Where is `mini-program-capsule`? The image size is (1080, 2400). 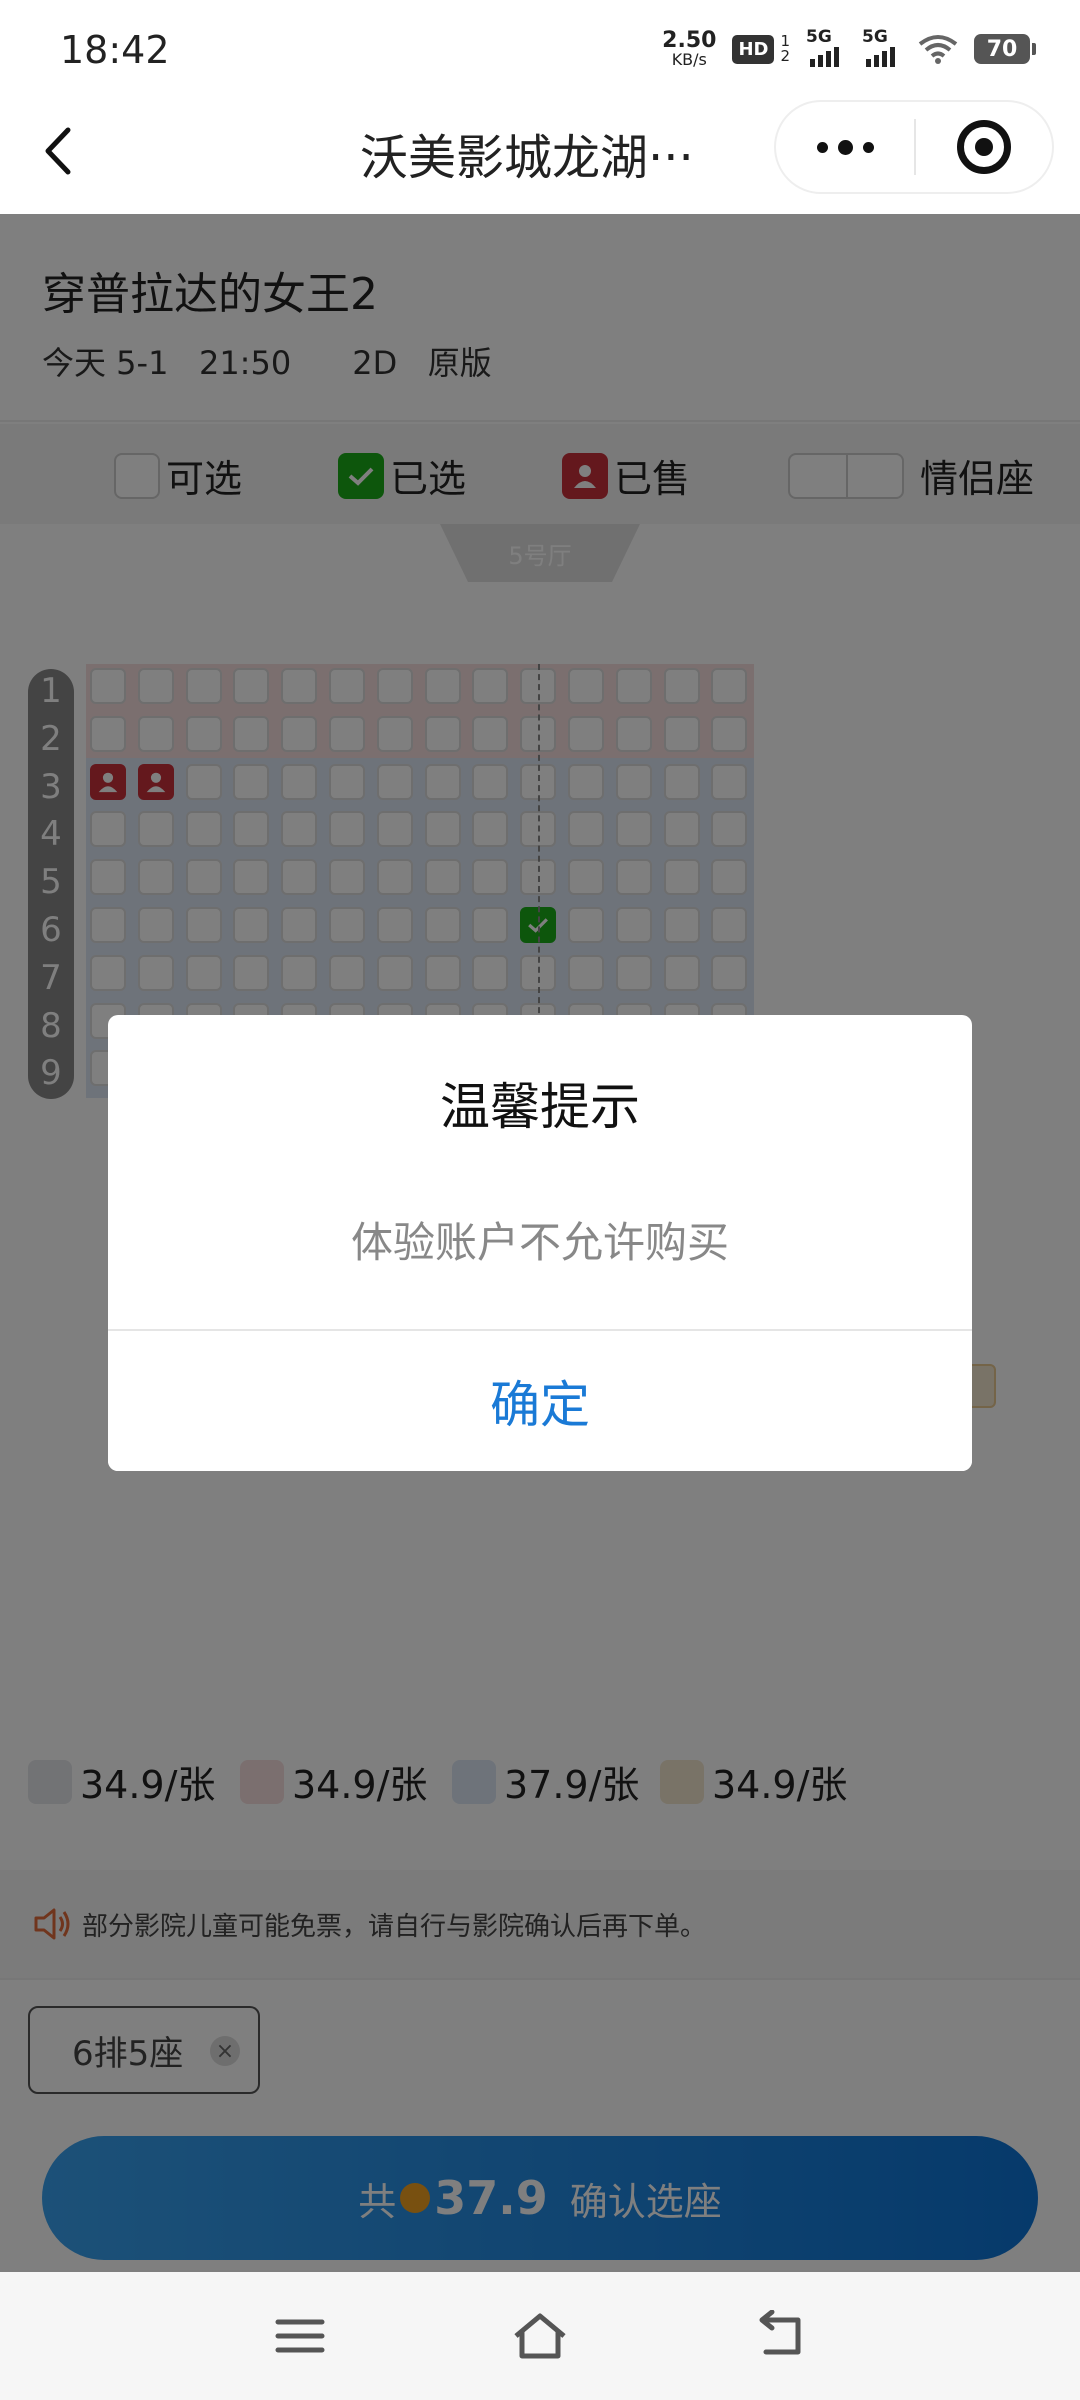 mini-program-capsule is located at coordinates (914, 147).